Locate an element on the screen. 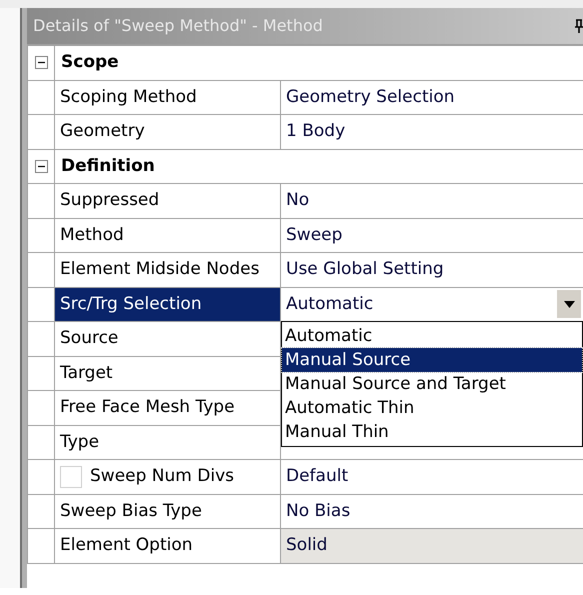  property-value: No is located at coordinates (297, 200).